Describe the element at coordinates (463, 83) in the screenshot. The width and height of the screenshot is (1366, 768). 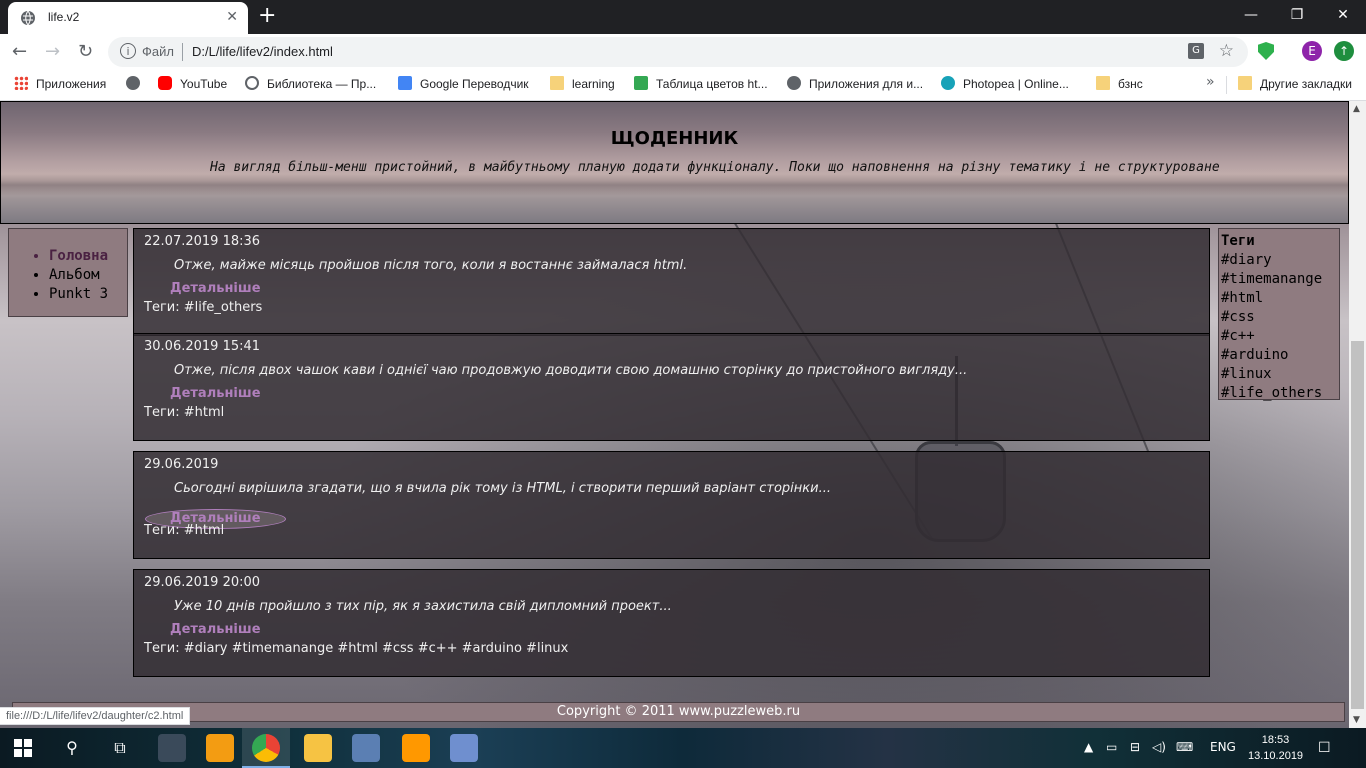
I see `bookmark-google-translate: Google Переводчик` at that location.